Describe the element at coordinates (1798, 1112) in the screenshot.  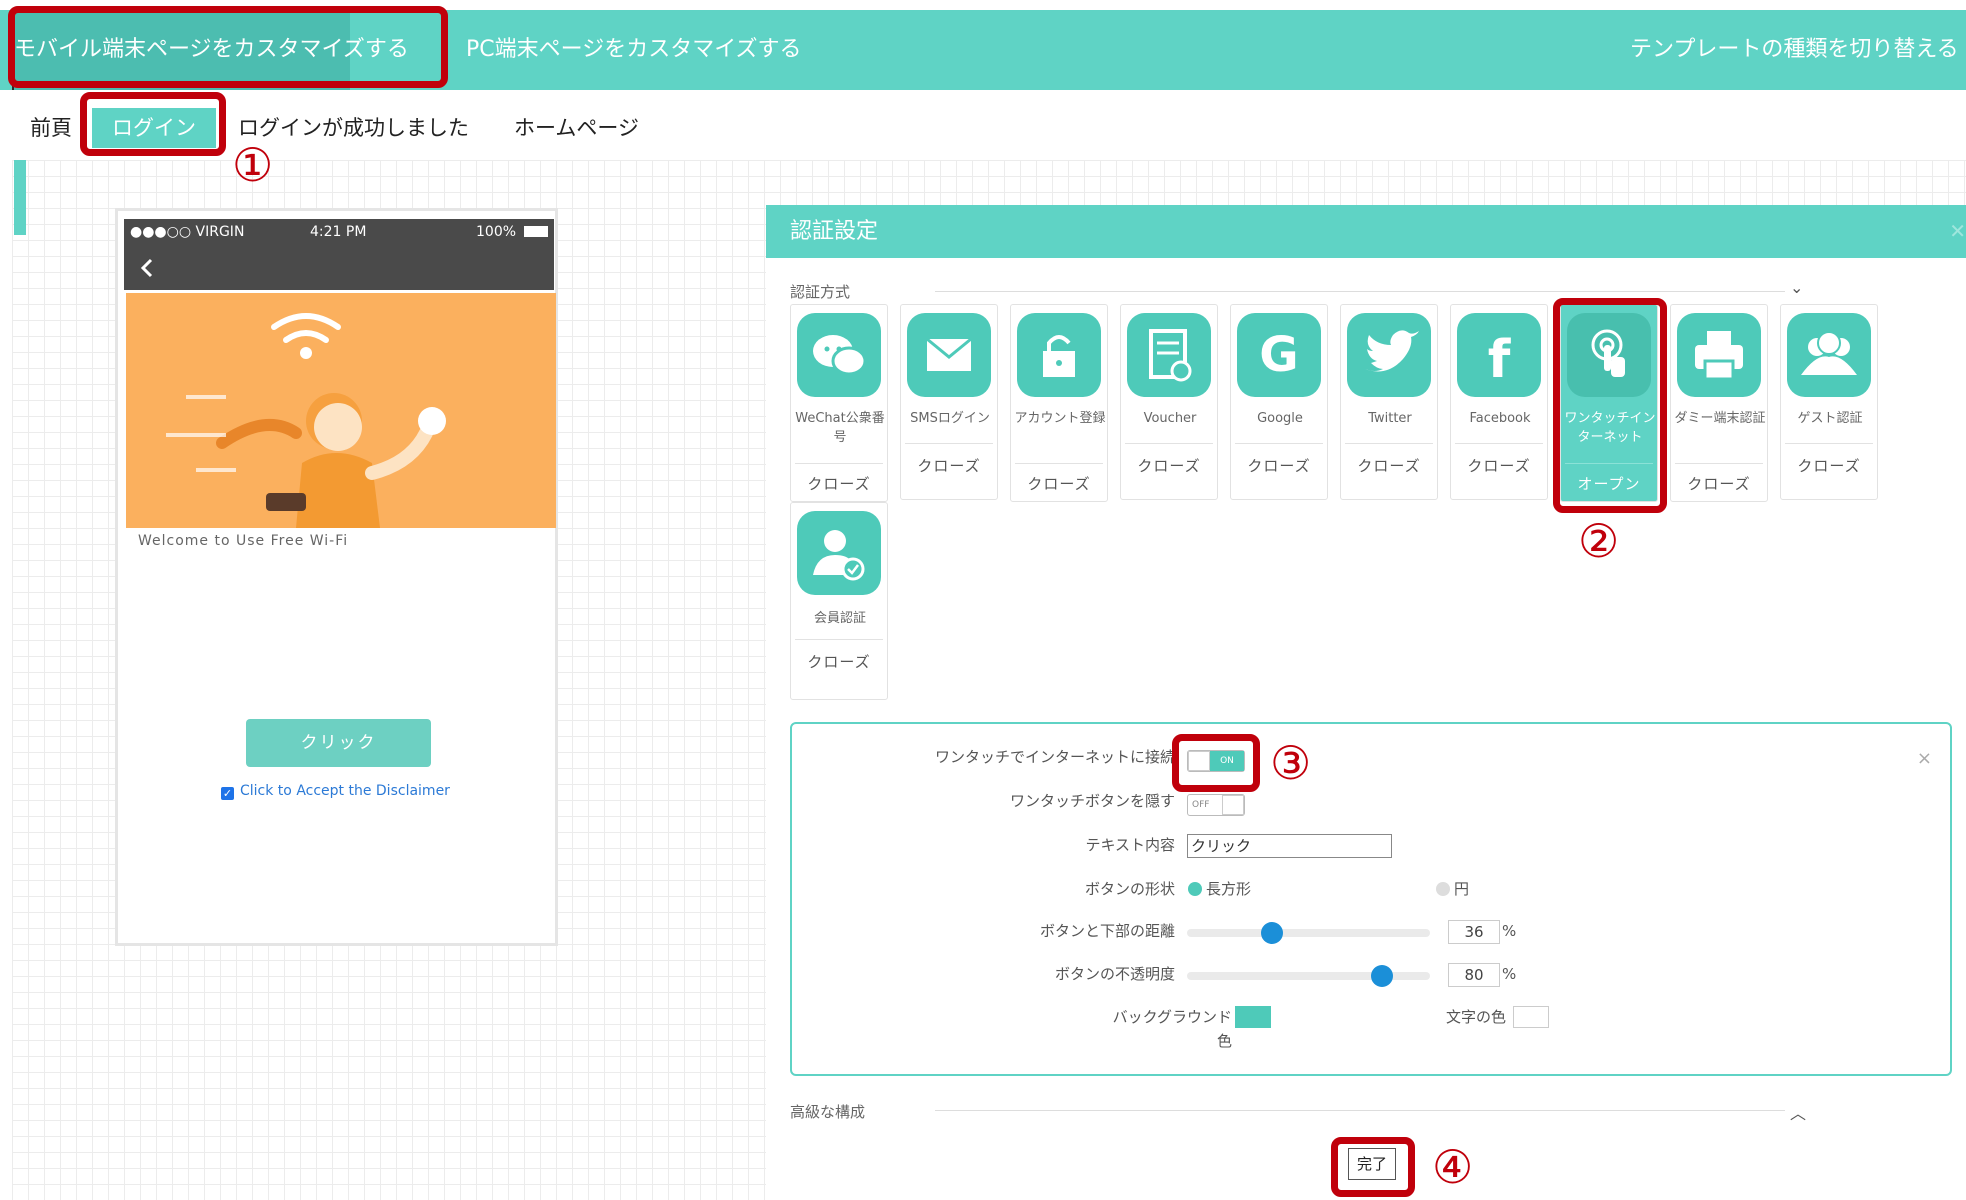
I see `chevron-up-icon: ︿` at that location.